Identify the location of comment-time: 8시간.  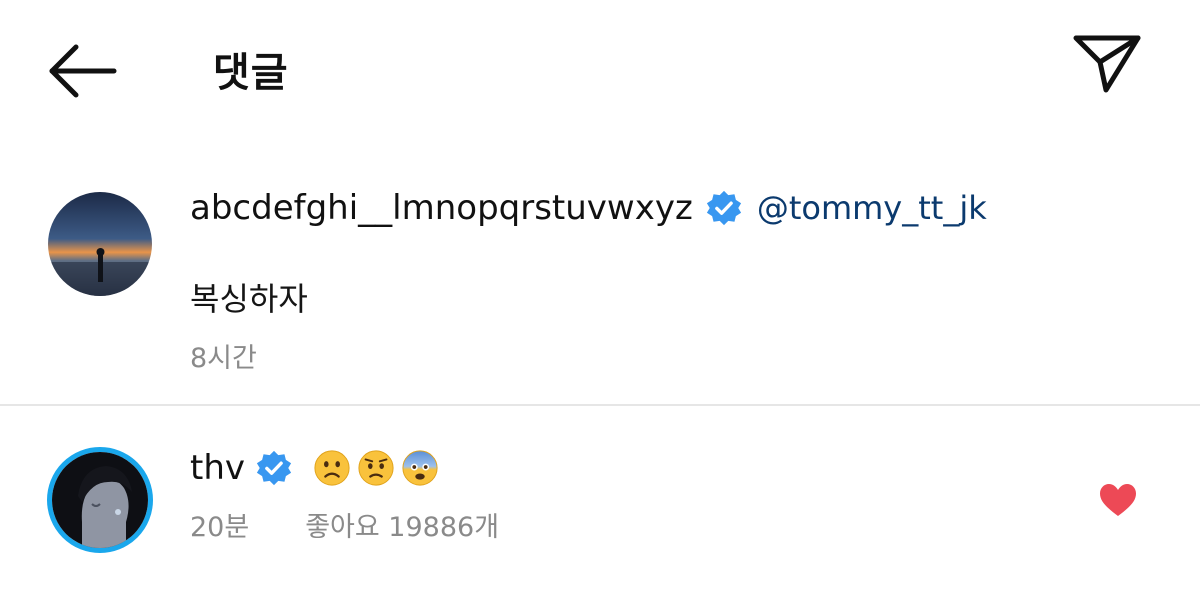
(223, 358).